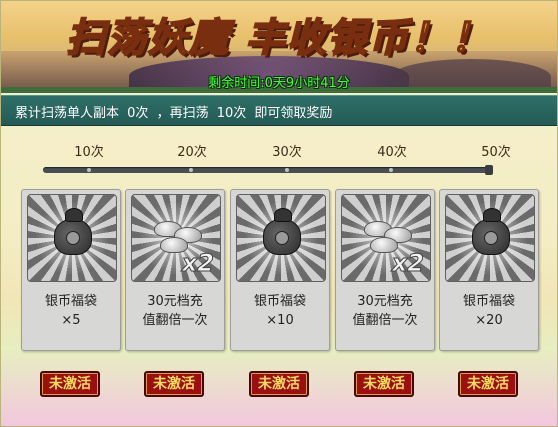 This screenshot has width=558, height=427. I want to click on info-prefix: 累计扫荡单人副本, so click(67, 113).